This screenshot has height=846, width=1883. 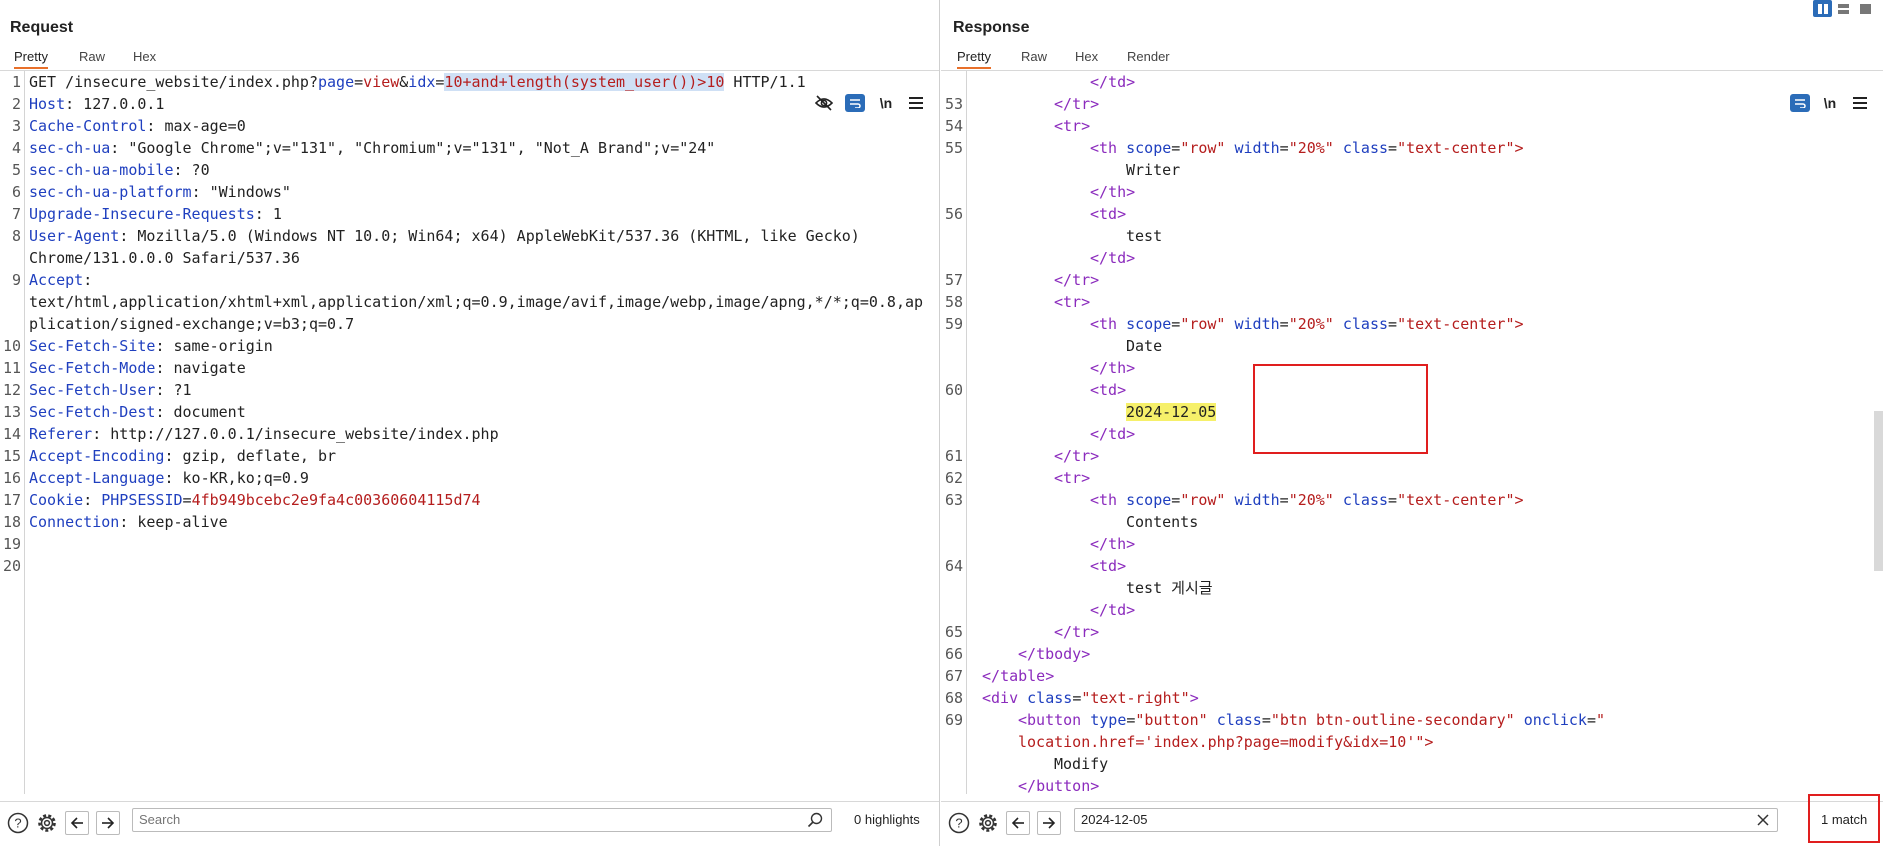 What do you see at coordinates (1148, 58) in the screenshot?
I see `tab-render: Render` at bounding box center [1148, 58].